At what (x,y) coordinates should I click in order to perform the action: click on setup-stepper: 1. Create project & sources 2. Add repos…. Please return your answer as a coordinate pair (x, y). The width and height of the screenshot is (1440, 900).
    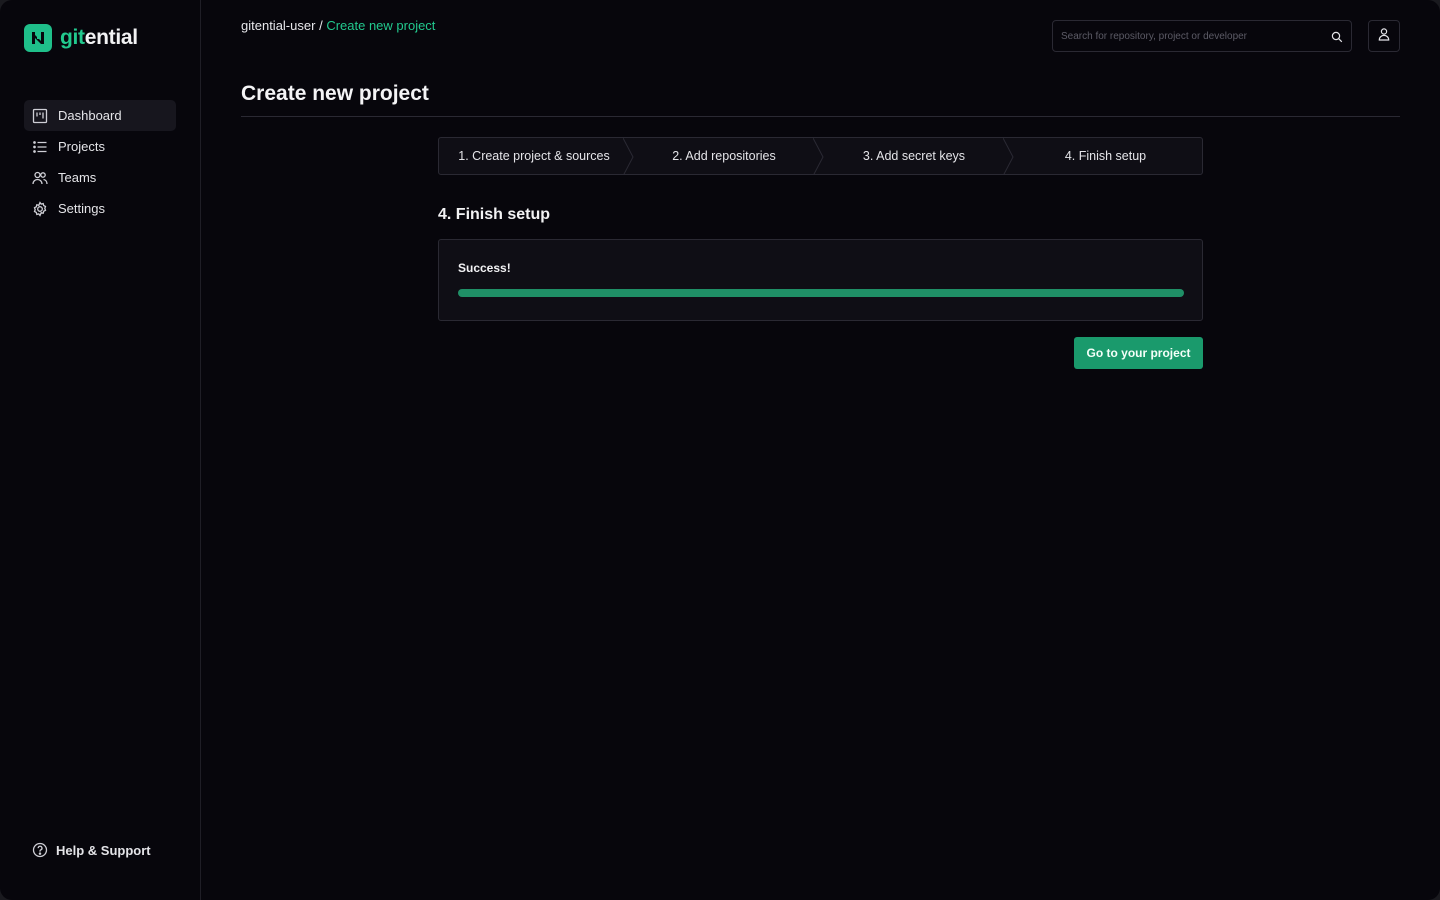
    Looking at the image, I should click on (820, 156).